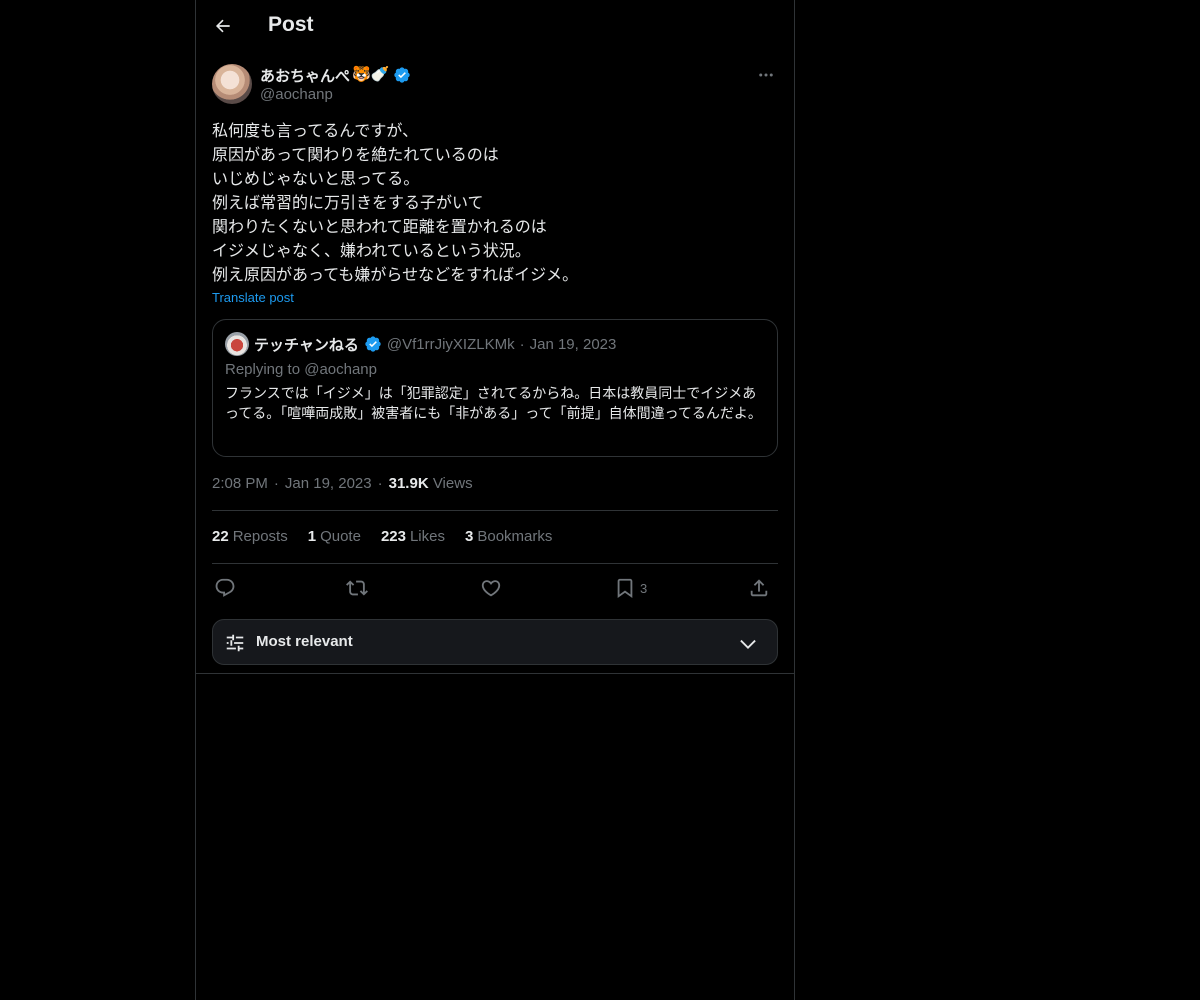  I want to click on post-text-line: 原因があって関わりを絶たれているのは, so click(355, 154).